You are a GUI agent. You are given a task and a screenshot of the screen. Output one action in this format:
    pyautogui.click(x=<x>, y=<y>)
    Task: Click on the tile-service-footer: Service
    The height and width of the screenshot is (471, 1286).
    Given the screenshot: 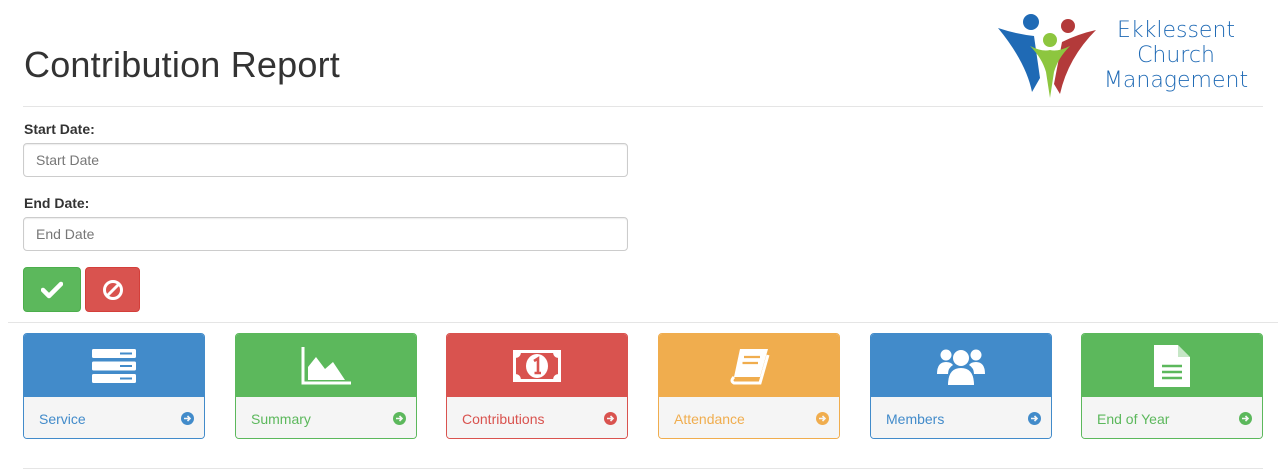 What is the action you would take?
    pyautogui.click(x=114, y=417)
    